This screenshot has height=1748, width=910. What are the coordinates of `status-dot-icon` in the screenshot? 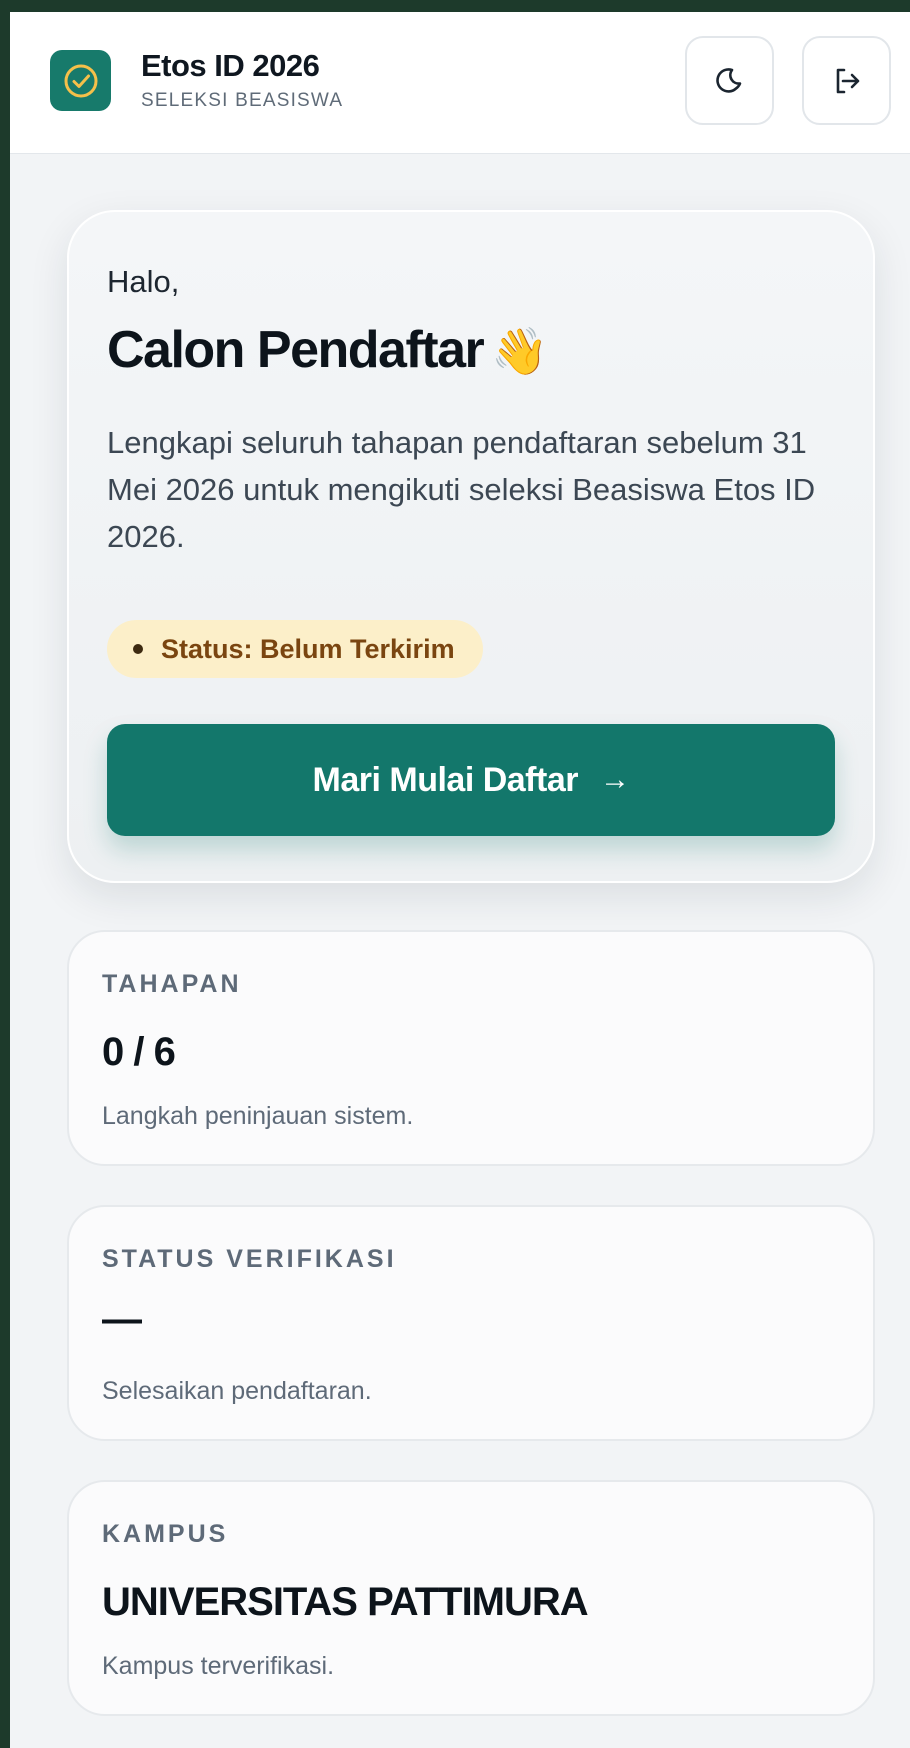 It's located at (138, 649).